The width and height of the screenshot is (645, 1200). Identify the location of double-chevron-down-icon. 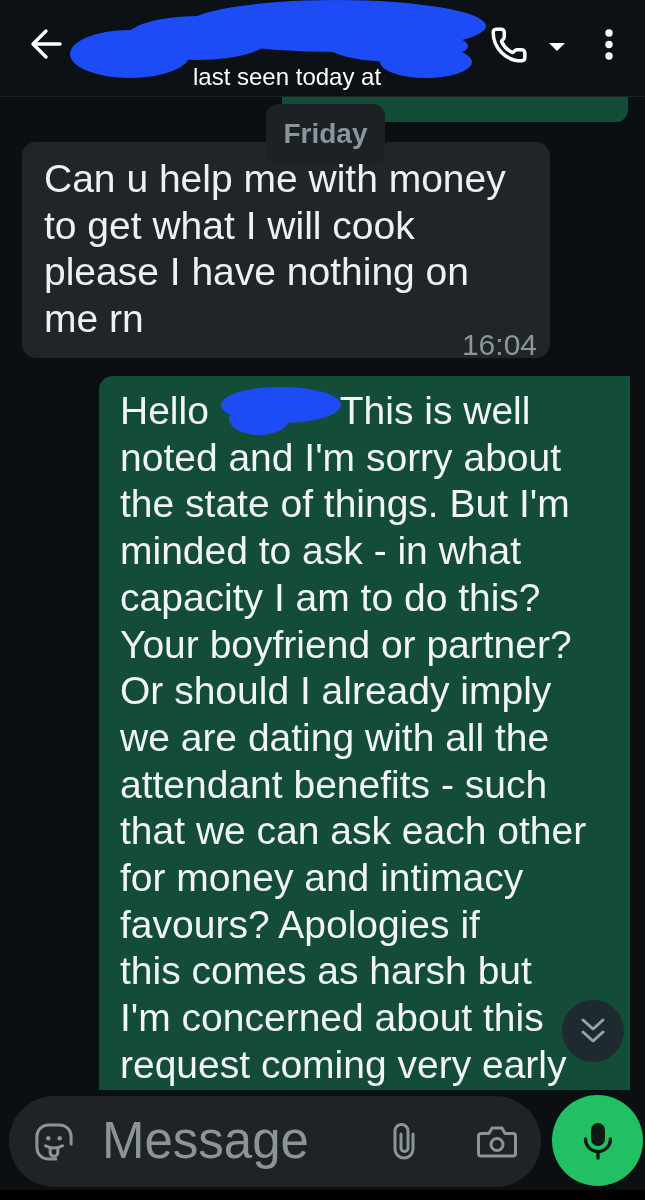
(593, 1031).